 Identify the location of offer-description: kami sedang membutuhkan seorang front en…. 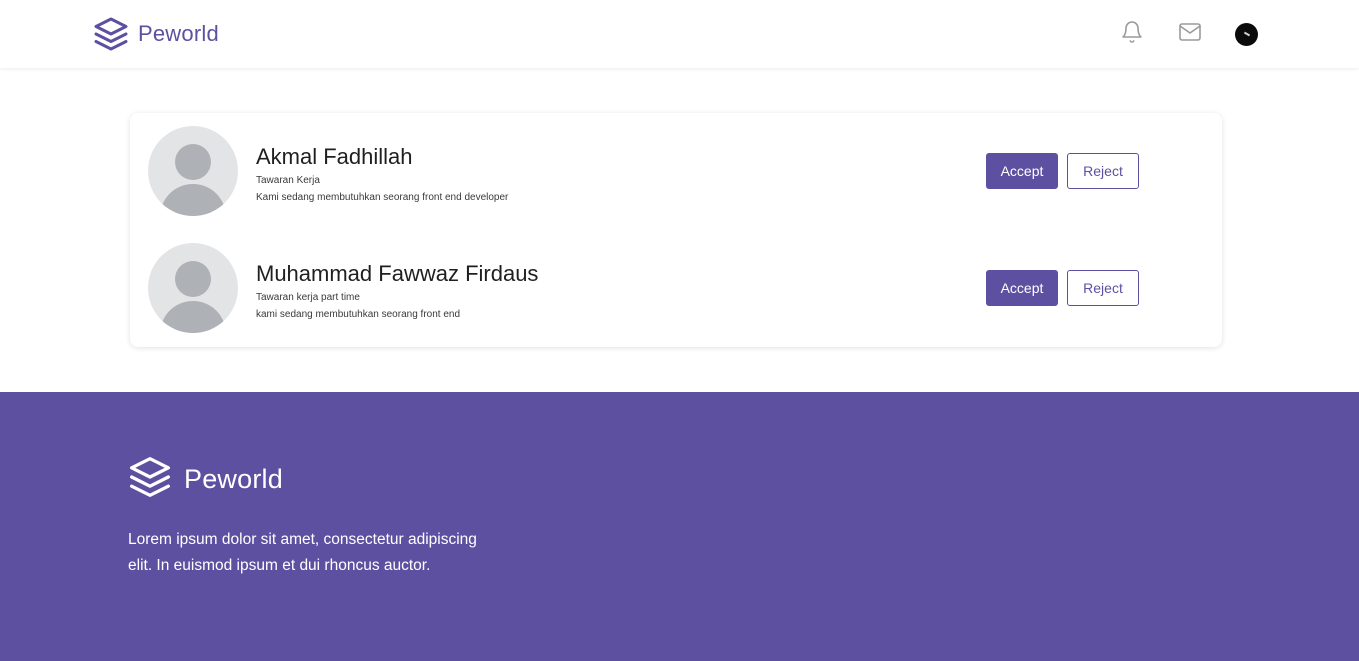
(358, 314).